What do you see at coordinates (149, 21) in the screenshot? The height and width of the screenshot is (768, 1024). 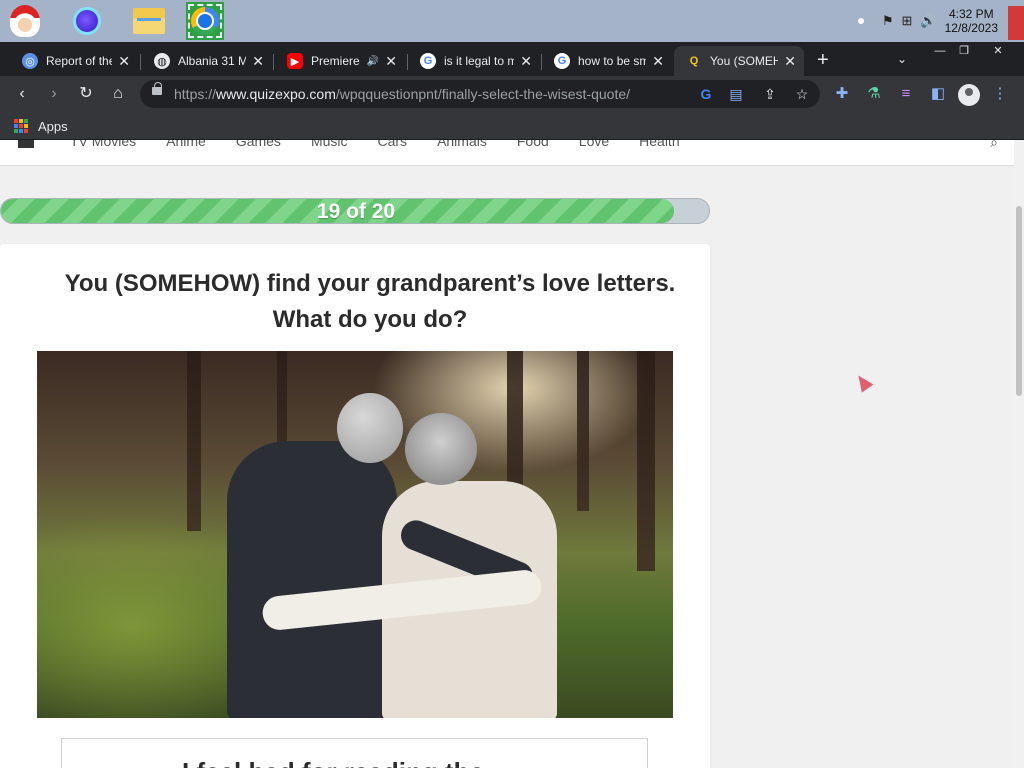 I see `file-explorer-icon` at bounding box center [149, 21].